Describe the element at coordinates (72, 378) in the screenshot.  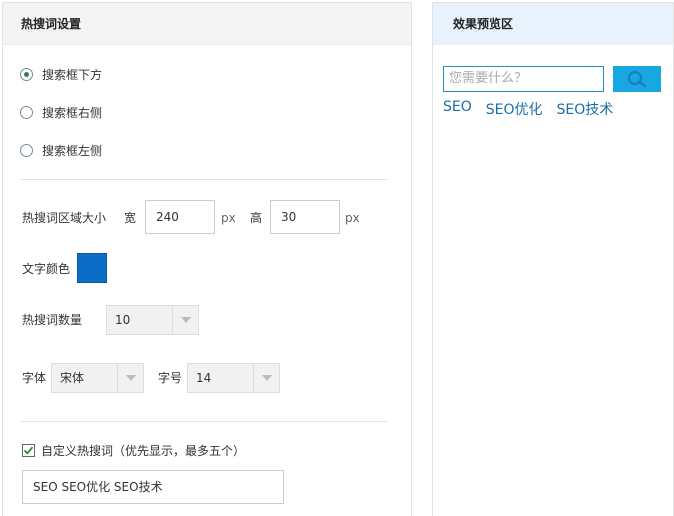
I see `font-value: 宋体` at that location.